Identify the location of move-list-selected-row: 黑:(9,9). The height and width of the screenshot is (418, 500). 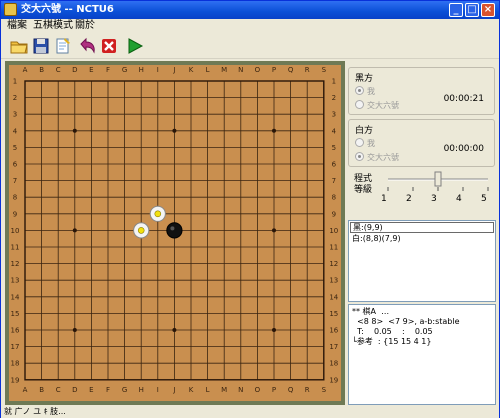
(422, 227).